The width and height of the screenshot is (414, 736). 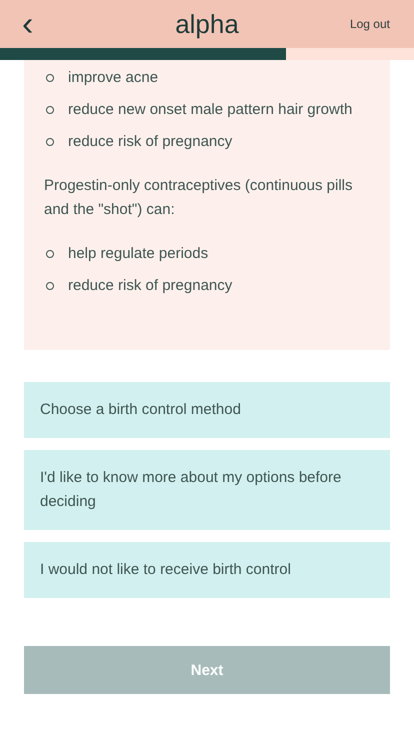 I want to click on bullet-text: reduce new onset male pattern hair growth, so click(x=210, y=110).